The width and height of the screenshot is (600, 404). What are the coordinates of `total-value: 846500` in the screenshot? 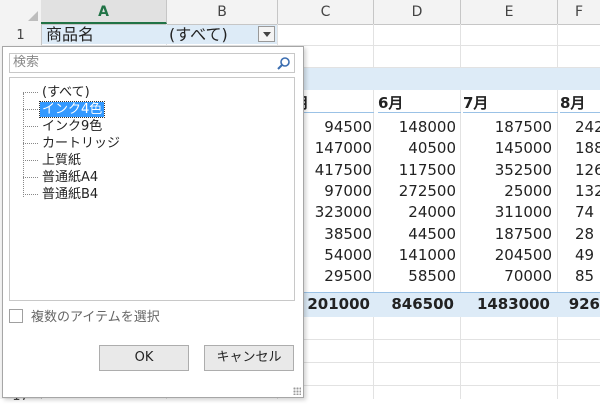 It's located at (422, 304).